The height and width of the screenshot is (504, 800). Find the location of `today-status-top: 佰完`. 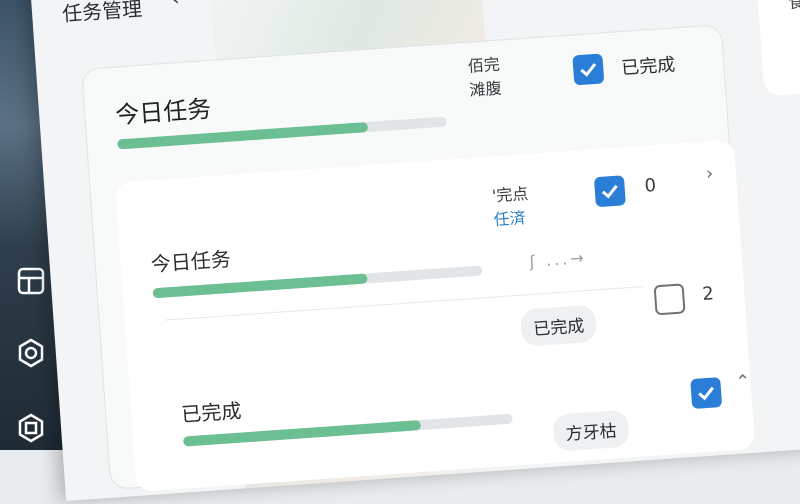

today-status-top: 佰完 is located at coordinates (484, 65).